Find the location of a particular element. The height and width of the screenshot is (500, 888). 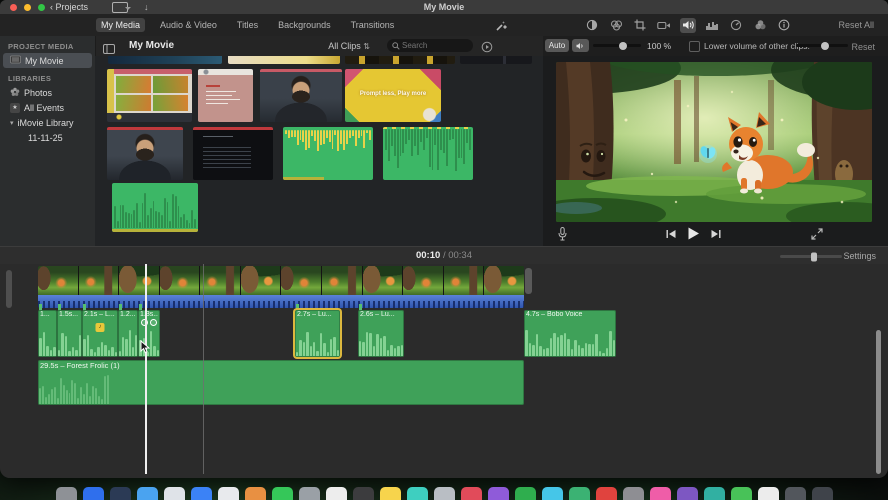

play-icon is located at coordinates (693, 233).